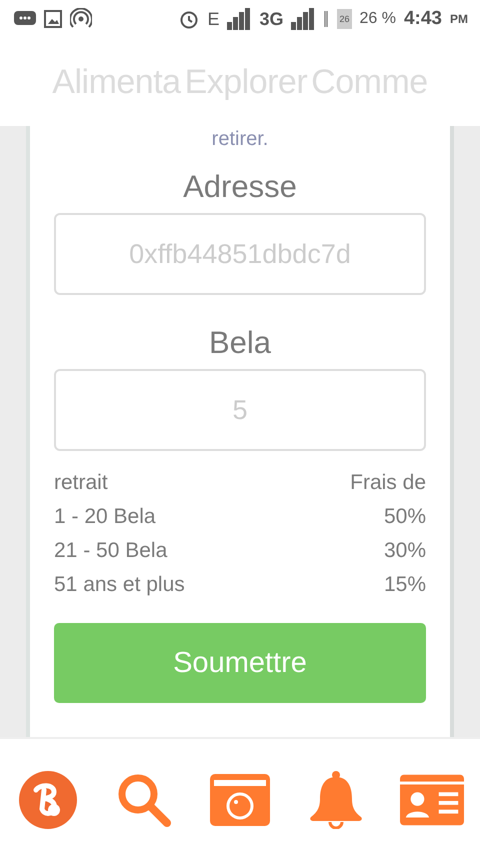 The width and height of the screenshot is (480, 854). What do you see at coordinates (432, 800) in the screenshot?
I see `id-card-icon` at bounding box center [432, 800].